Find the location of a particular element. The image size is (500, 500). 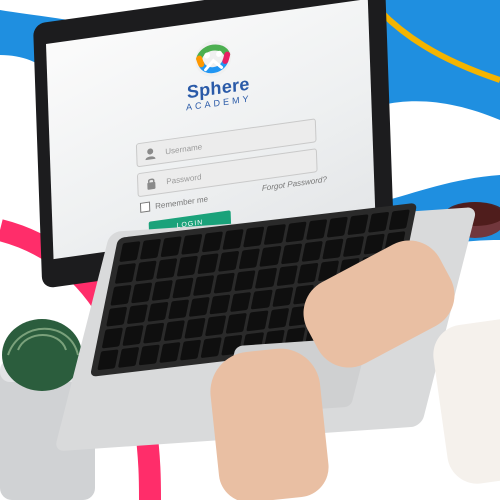

remember-me-label: Remember me is located at coordinates (181, 202).